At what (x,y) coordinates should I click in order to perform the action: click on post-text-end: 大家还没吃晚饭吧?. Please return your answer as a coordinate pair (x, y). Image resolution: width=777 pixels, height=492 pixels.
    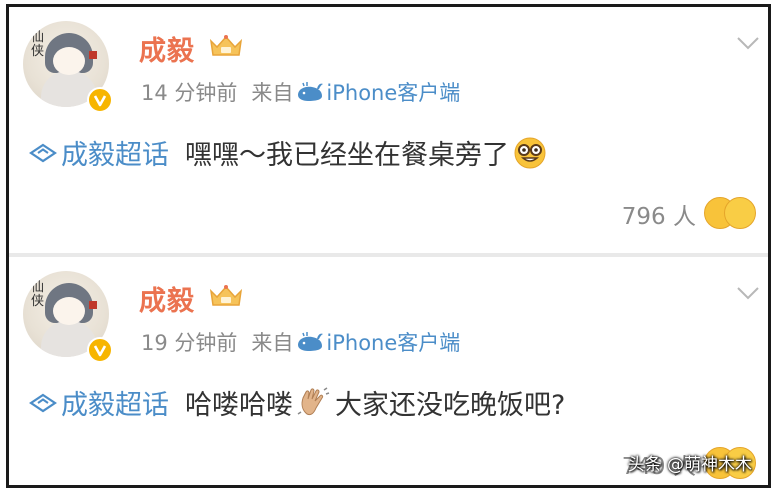
    Looking at the image, I should click on (450, 405).